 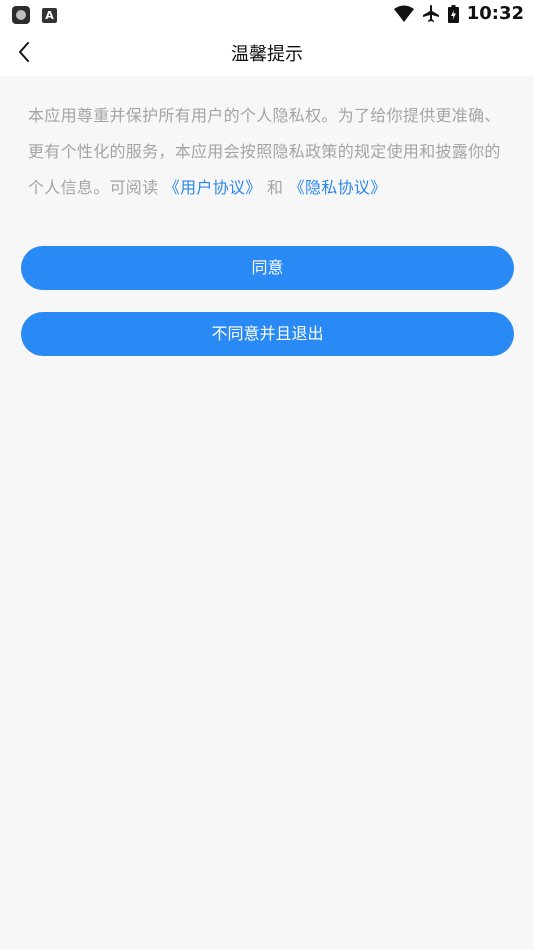 What do you see at coordinates (267, 15) in the screenshot?
I see `status-bar: A 10:32` at bounding box center [267, 15].